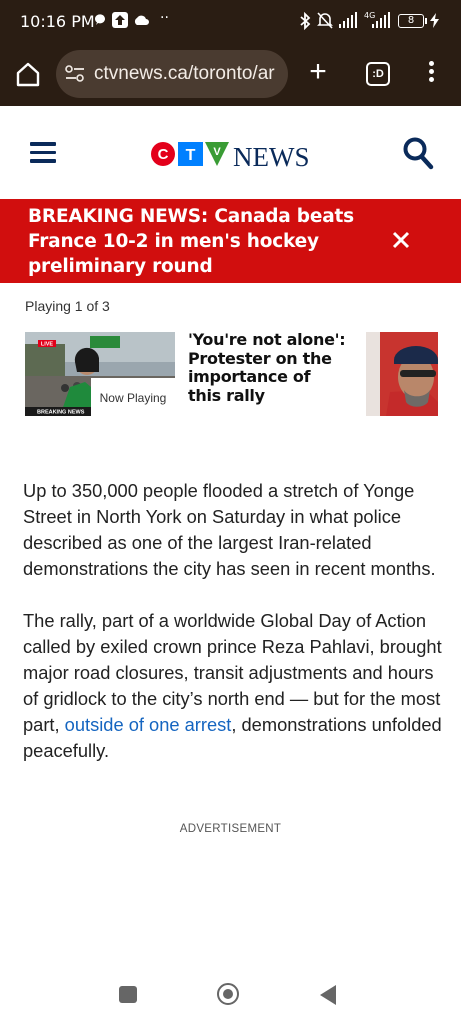 The width and height of the screenshot is (461, 1024). Describe the element at coordinates (75, 74) in the screenshot. I see `tune-icon` at that location.